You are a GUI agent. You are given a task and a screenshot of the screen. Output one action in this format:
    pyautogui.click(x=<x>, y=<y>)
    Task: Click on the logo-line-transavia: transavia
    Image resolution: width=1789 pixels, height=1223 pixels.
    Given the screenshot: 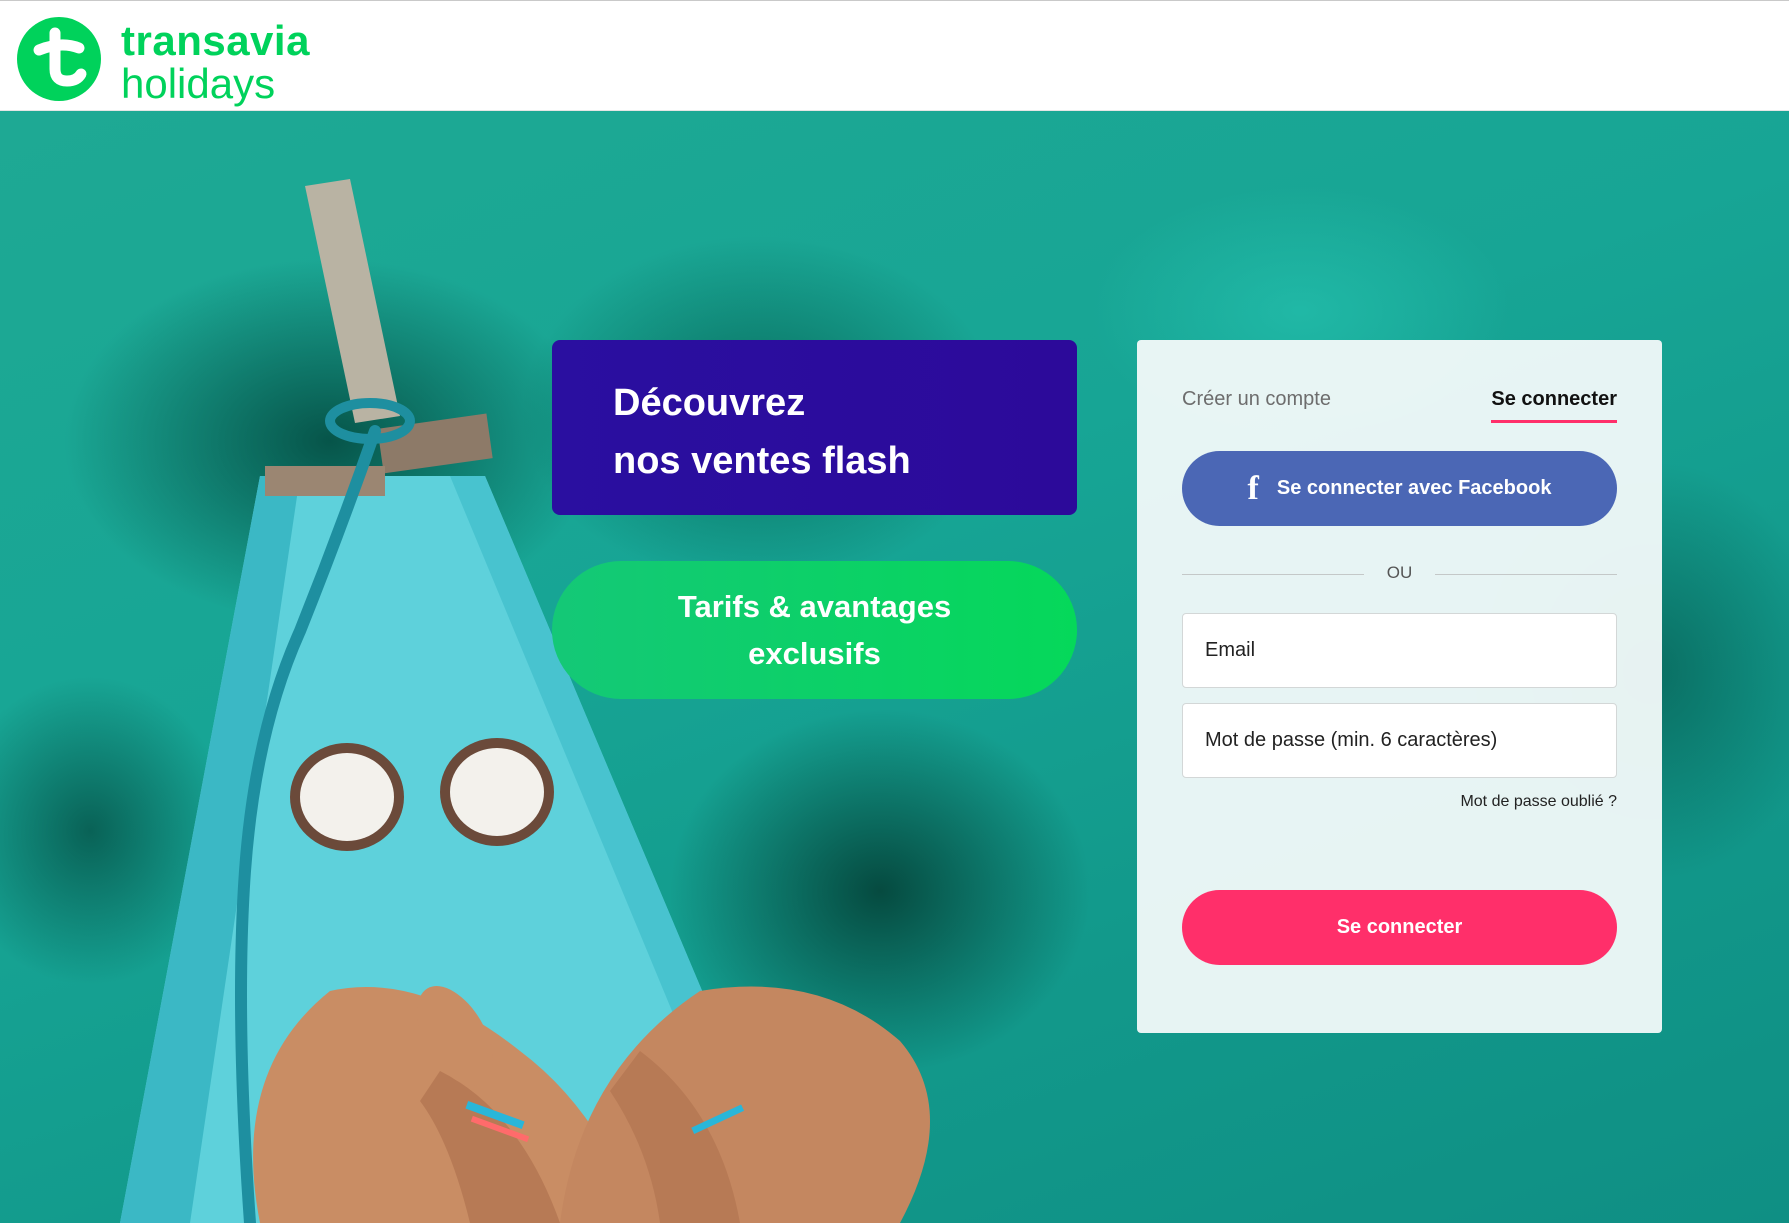 What is the action you would take?
    pyautogui.click(x=215, y=40)
    